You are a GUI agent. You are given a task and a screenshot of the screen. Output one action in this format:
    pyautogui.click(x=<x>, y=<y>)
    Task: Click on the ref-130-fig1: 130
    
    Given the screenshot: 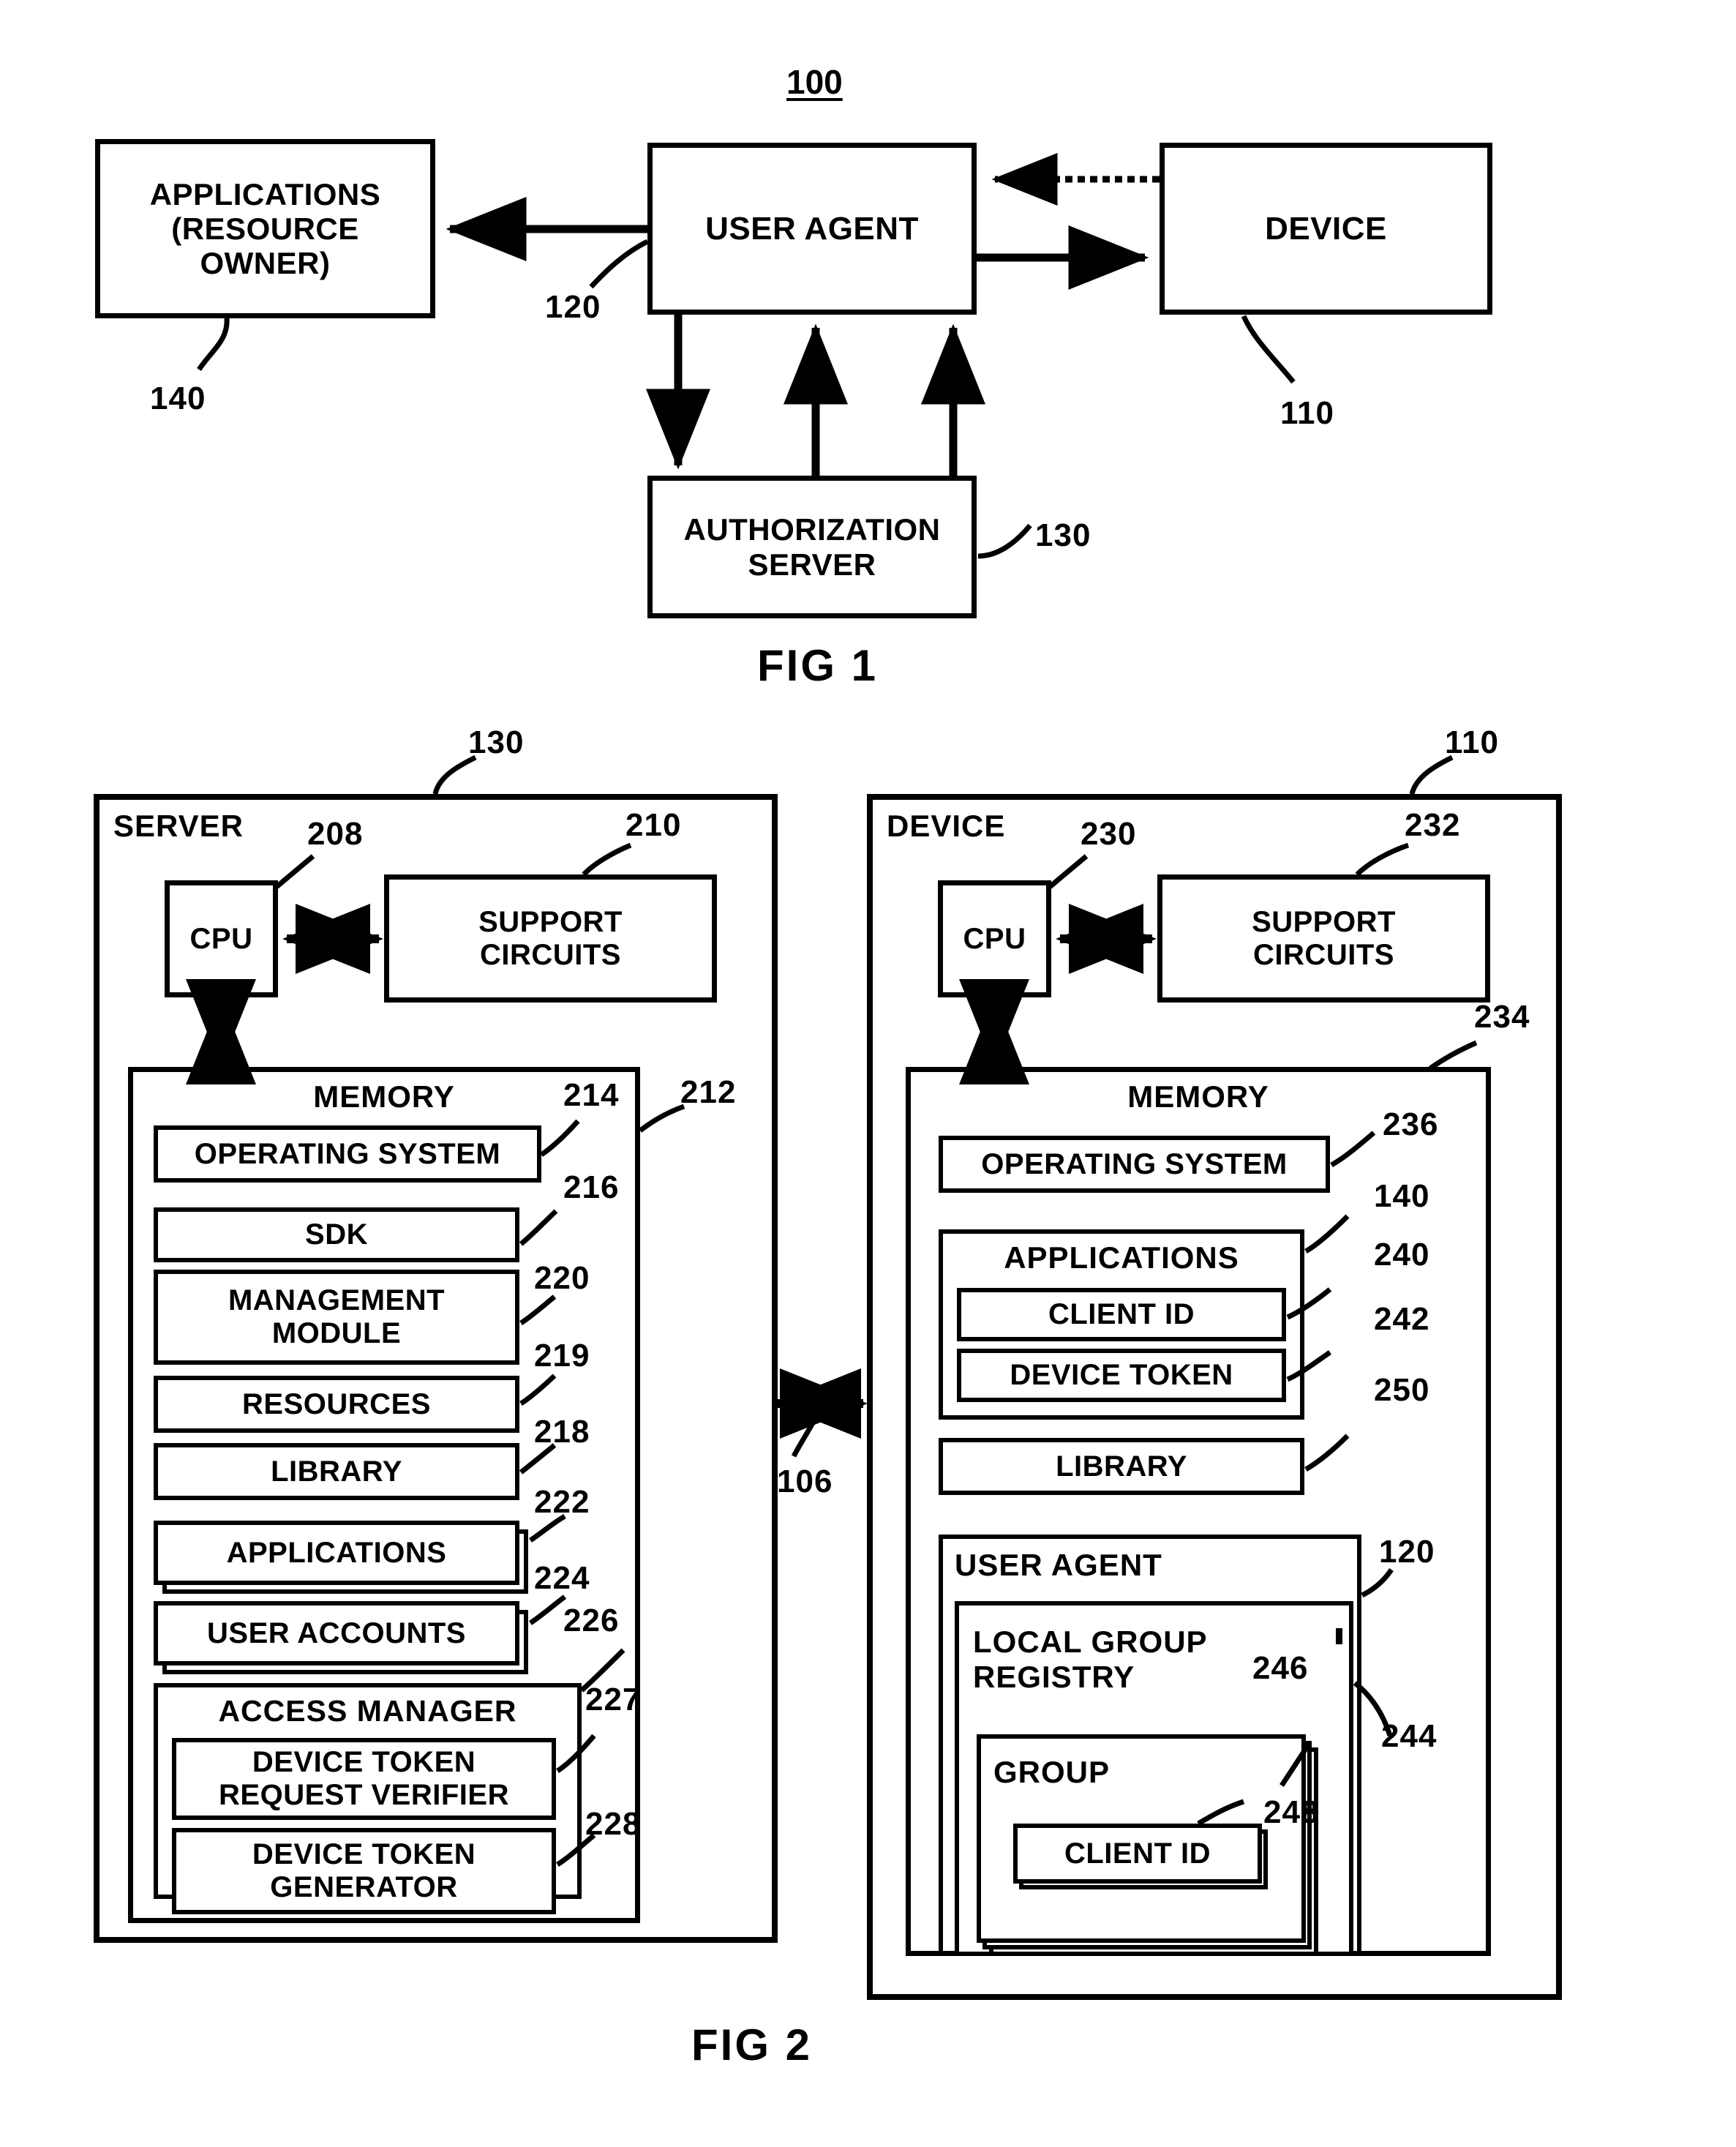 What is the action you would take?
    pyautogui.click(x=1063, y=535)
    